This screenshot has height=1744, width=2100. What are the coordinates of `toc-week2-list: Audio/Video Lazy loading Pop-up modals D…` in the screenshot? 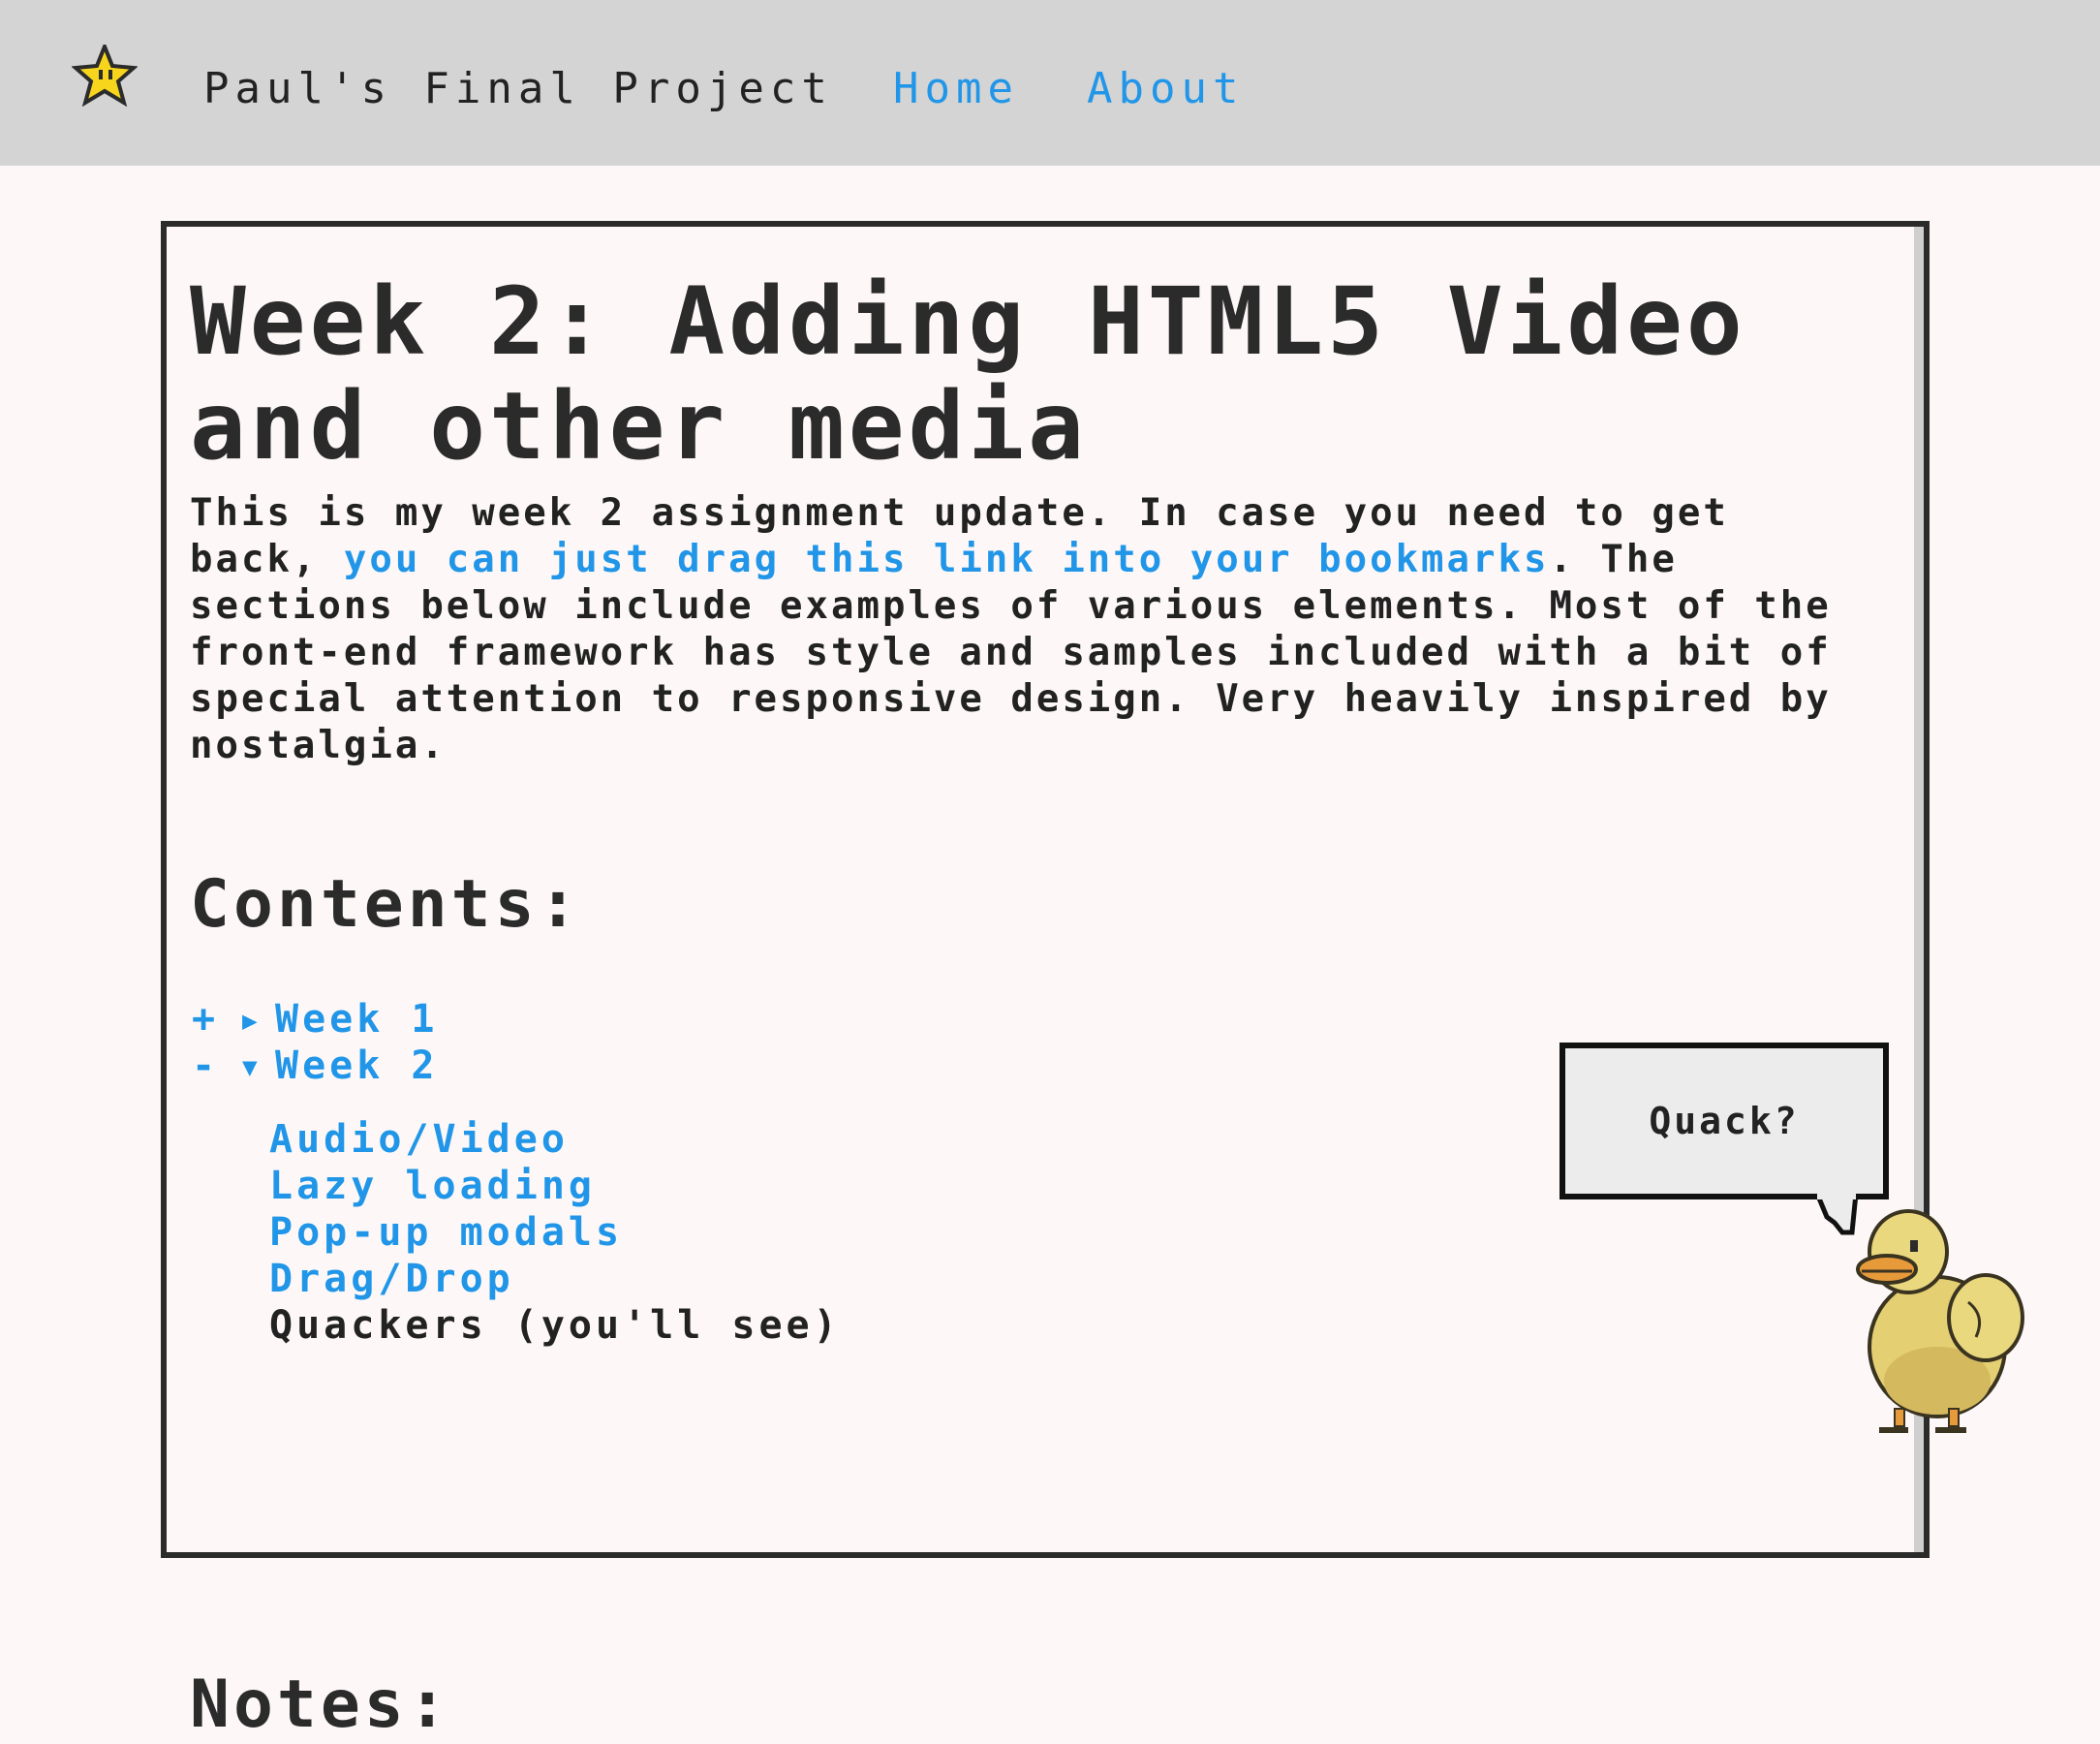 It's located at (555, 1232).